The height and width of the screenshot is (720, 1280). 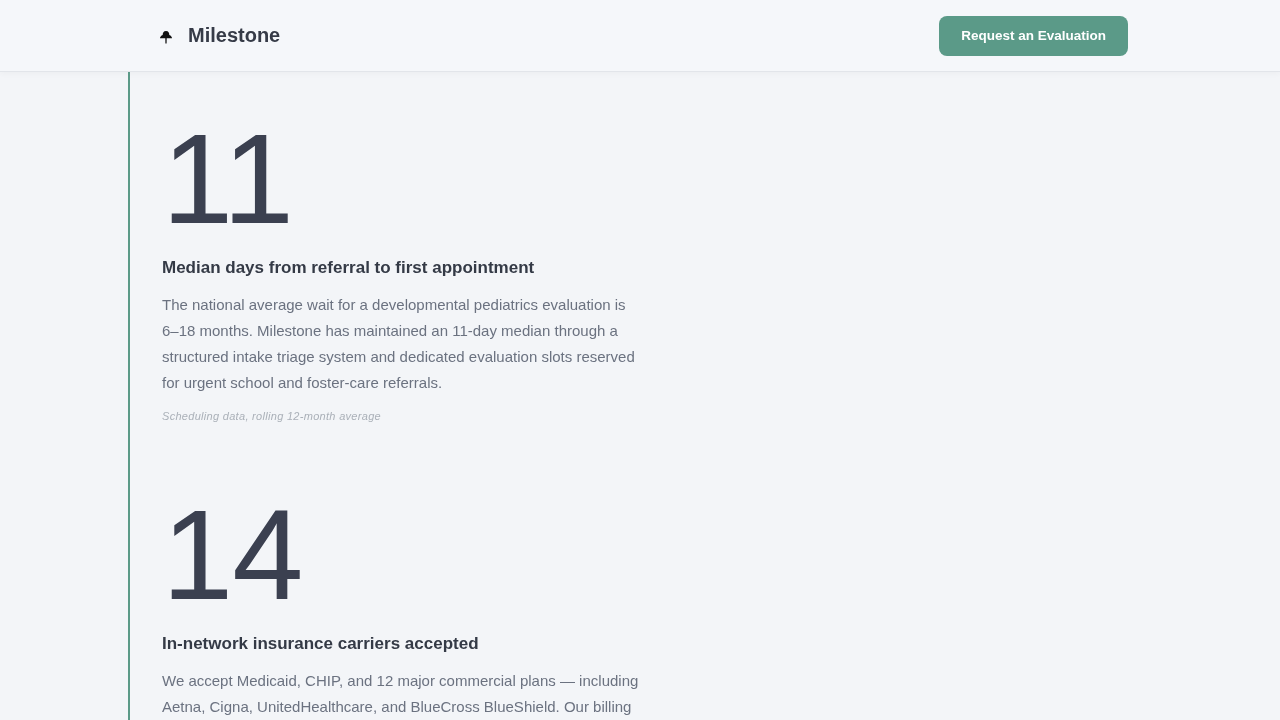 I want to click on stat-source: Scheduling data, rolling 12-month average, so click(x=272, y=416).